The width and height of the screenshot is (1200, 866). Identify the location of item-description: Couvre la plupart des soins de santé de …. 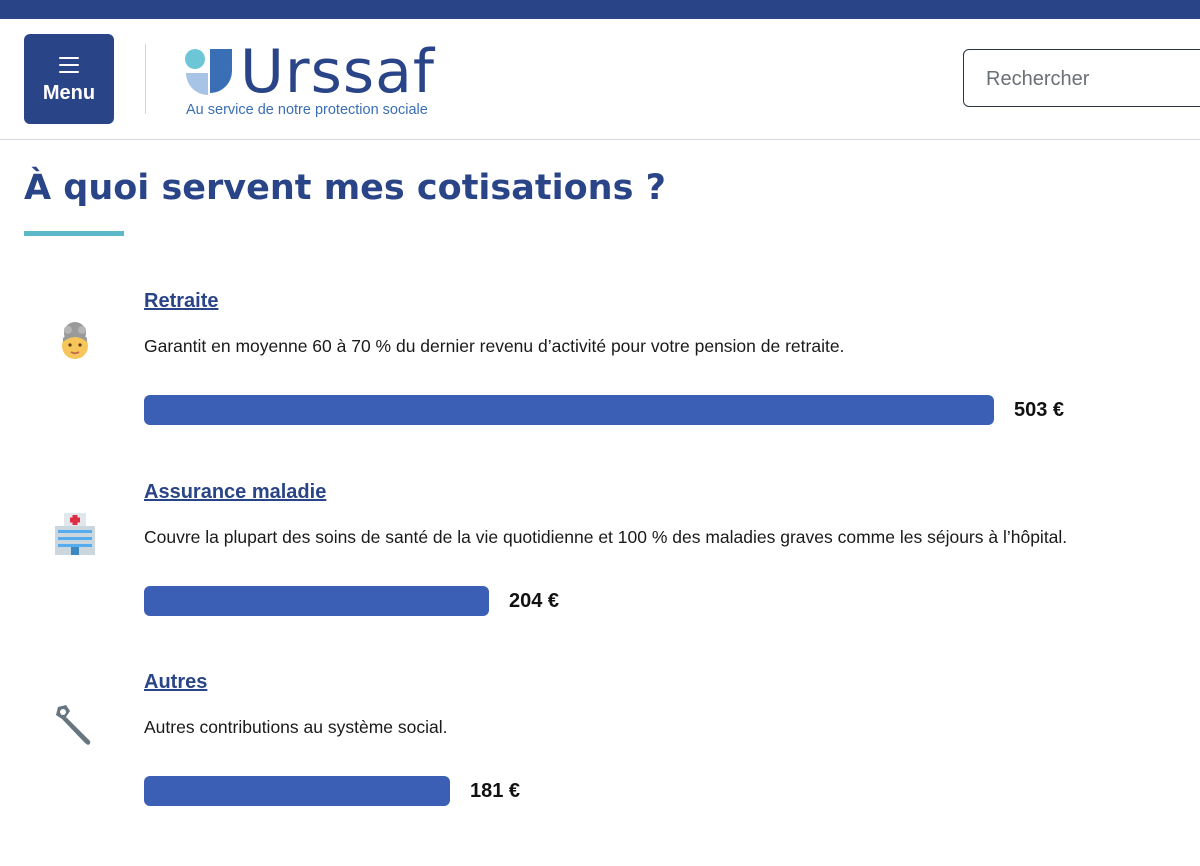
(606, 537).